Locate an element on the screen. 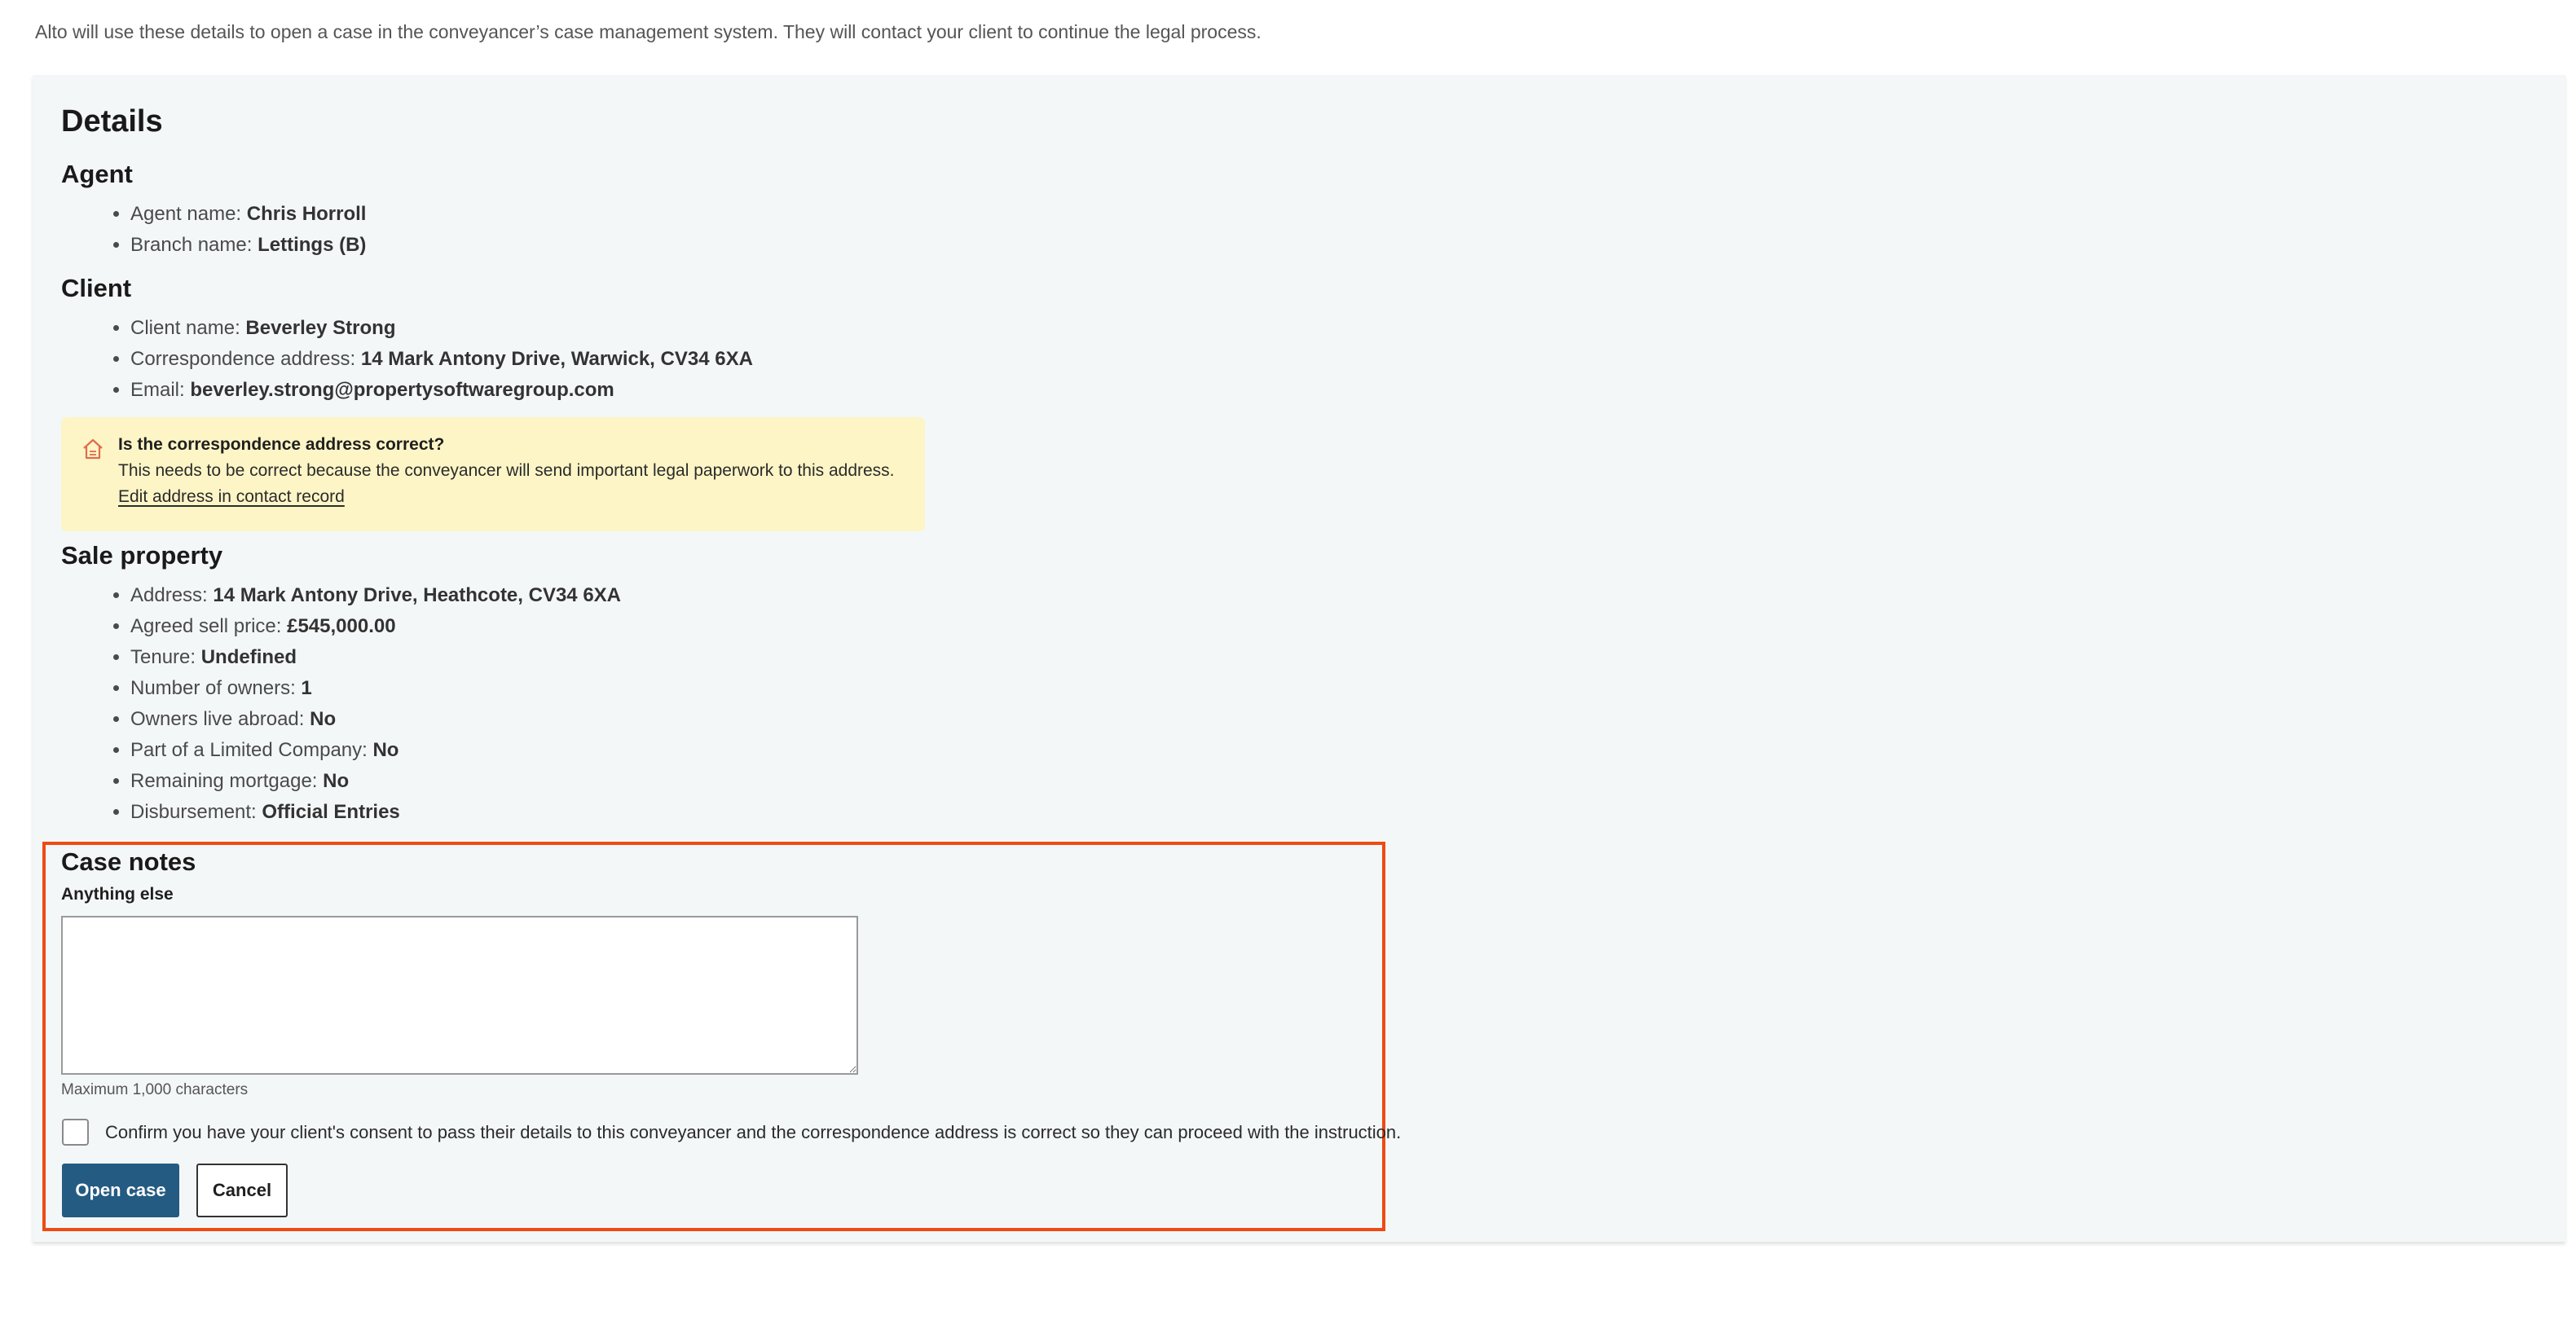 This screenshot has width=2576, height=1342. client-heading: Client is located at coordinates (96, 288).